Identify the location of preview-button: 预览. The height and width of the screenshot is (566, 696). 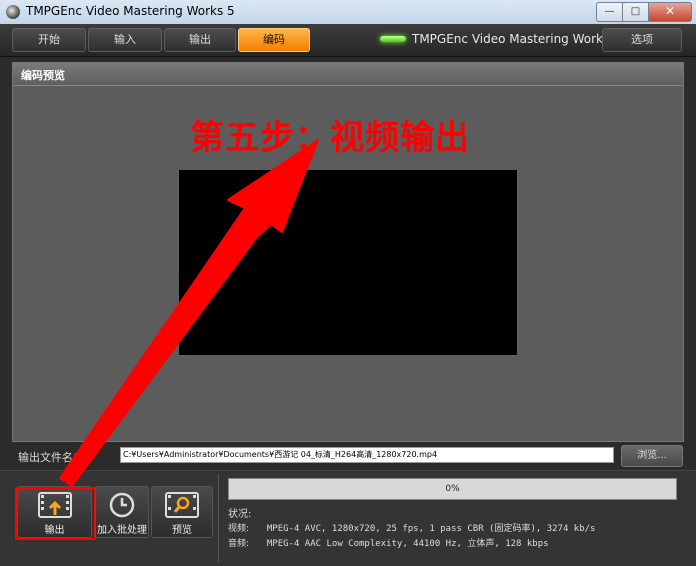
(182, 512).